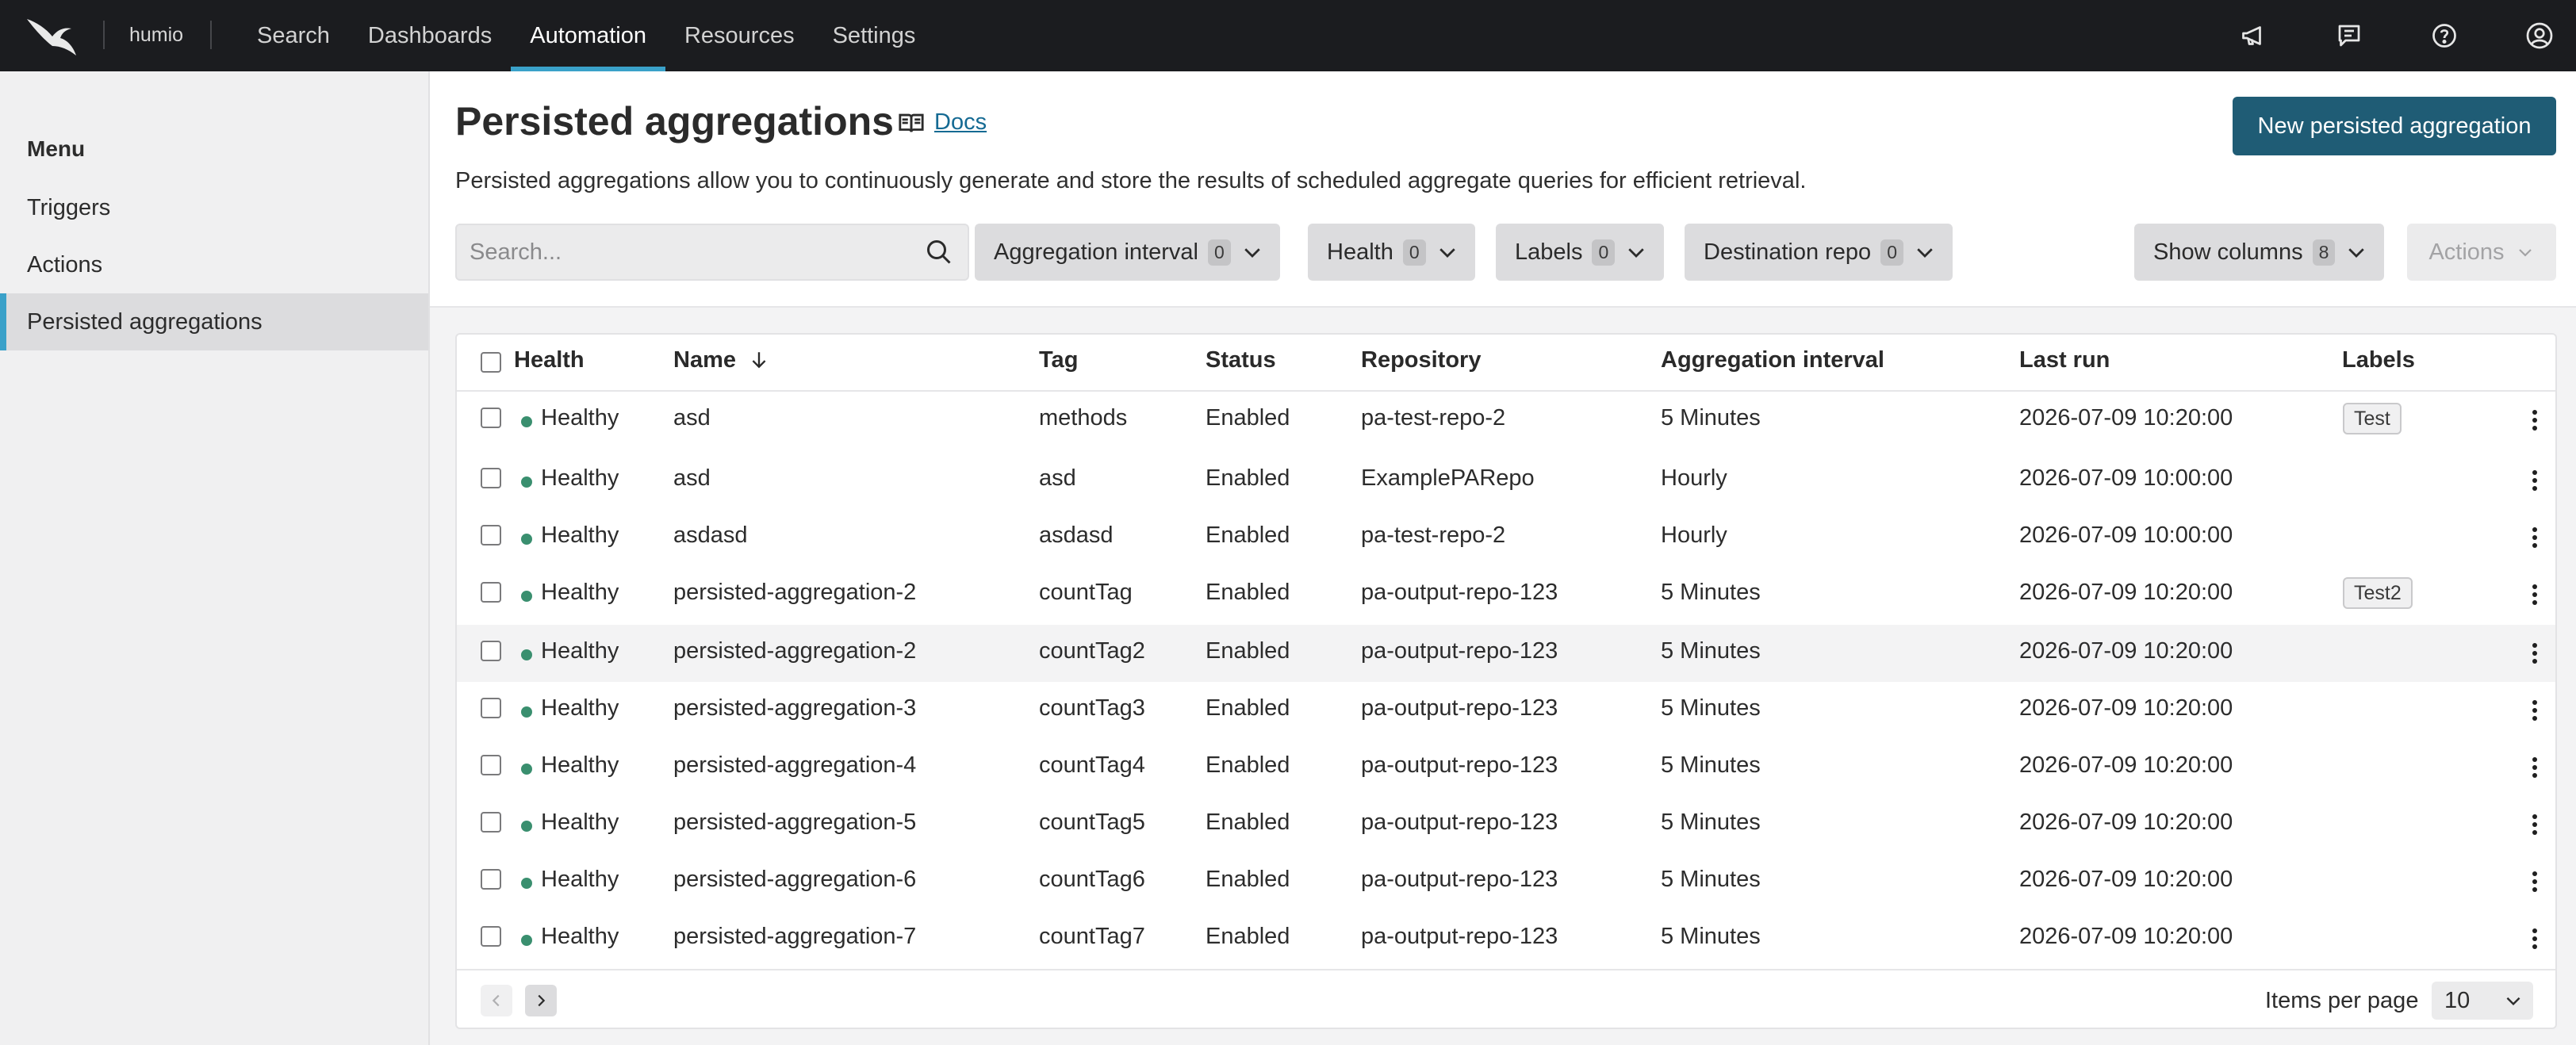 The height and width of the screenshot is (1045, 2576). What do you see at coordinates (710, 535) in the screenshot?
I see `row-name: asdasd` at bounding box center [710, 535].